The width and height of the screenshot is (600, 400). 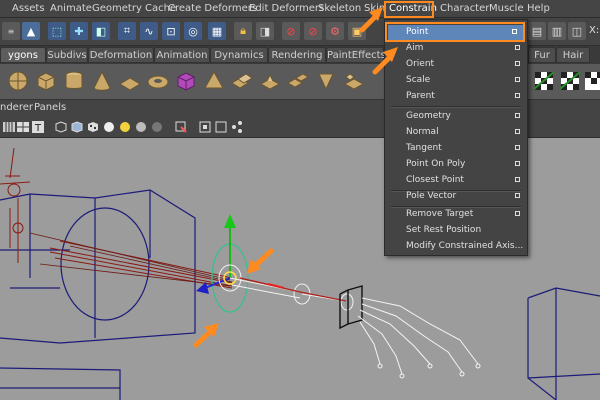 What do you see at coordinates (456, 96) in the screenshot?
I see `menu-item-parent: Parent` at bounding box center [456, 96].